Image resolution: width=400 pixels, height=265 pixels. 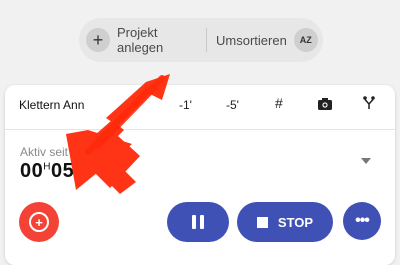 What do you see at coordinates (262, 222) in the screenshot?
I see `stop-icon` at bounding box center [262, 222].